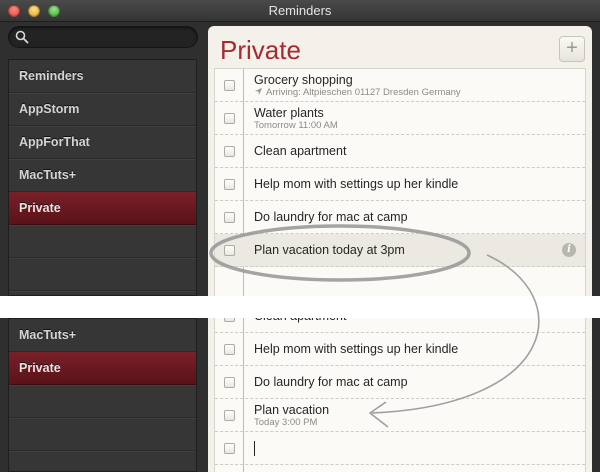 The image size is (600, 472). I want to click on sidebar: MacTuts+ Private, so click(103, 395).